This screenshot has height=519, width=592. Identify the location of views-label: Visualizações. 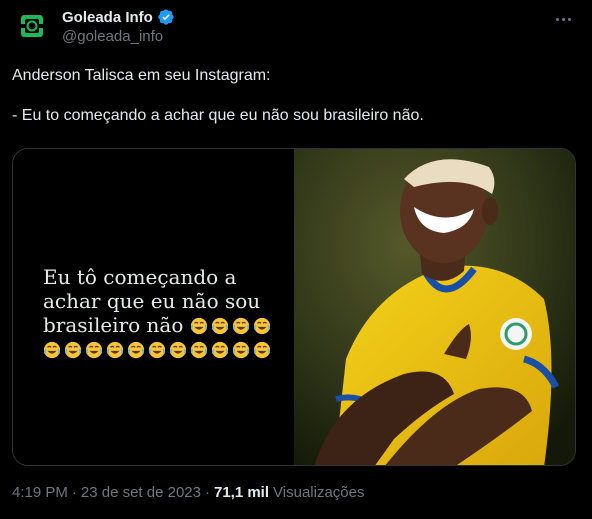
(319, 492).